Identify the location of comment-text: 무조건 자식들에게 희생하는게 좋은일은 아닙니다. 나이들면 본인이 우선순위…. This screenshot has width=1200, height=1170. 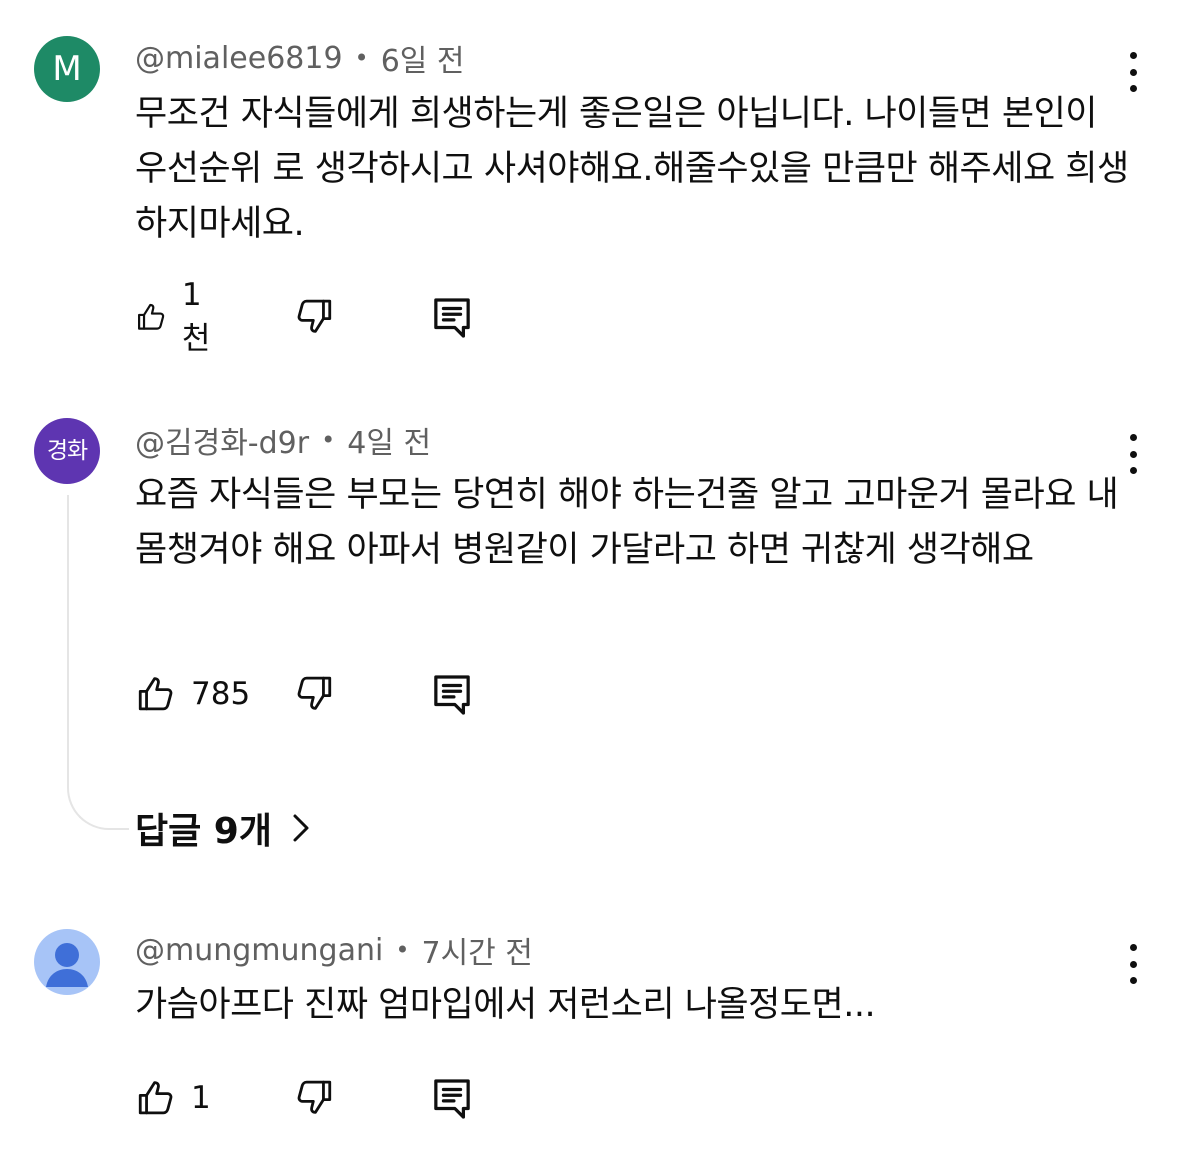
(632, 169).